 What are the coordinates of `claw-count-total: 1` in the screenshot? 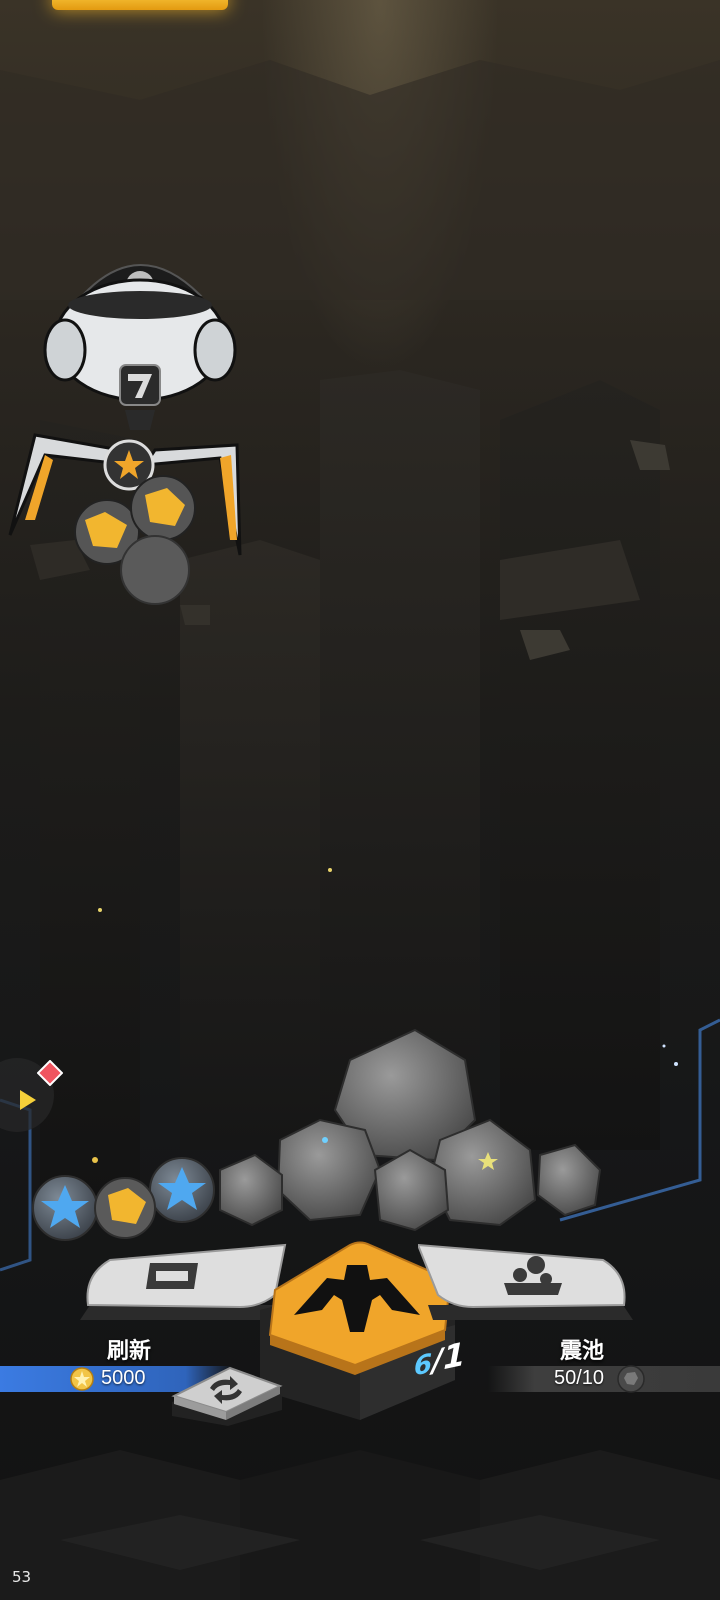 It's located at (454, 1356).